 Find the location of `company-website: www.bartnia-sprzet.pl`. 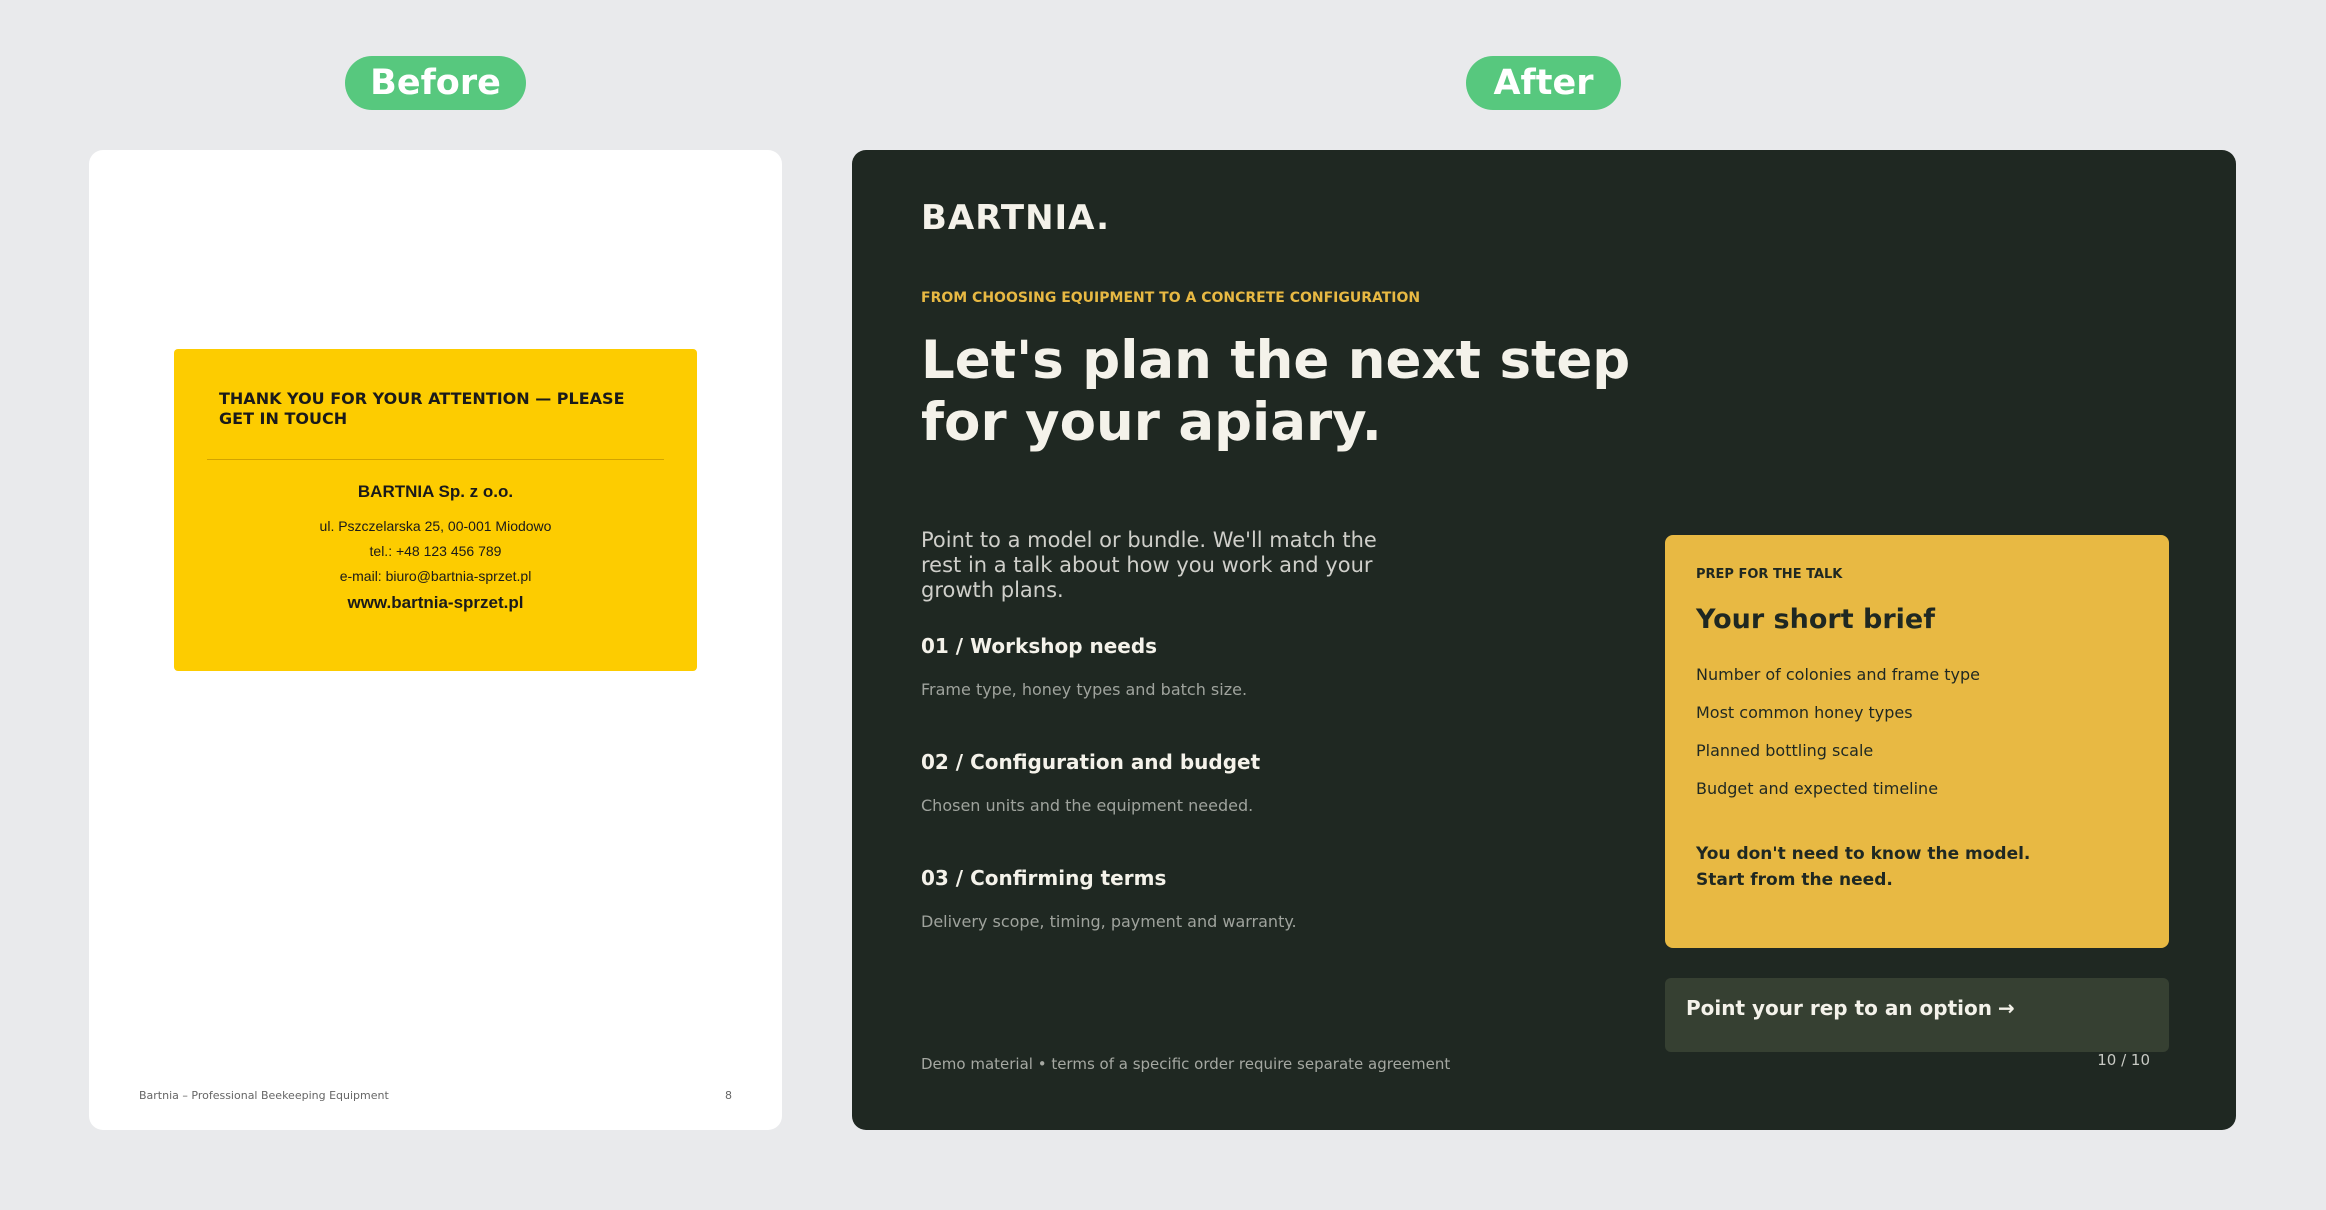

company-website: www.bartnia-sprzet.pl is located at coordinates (435, 602).